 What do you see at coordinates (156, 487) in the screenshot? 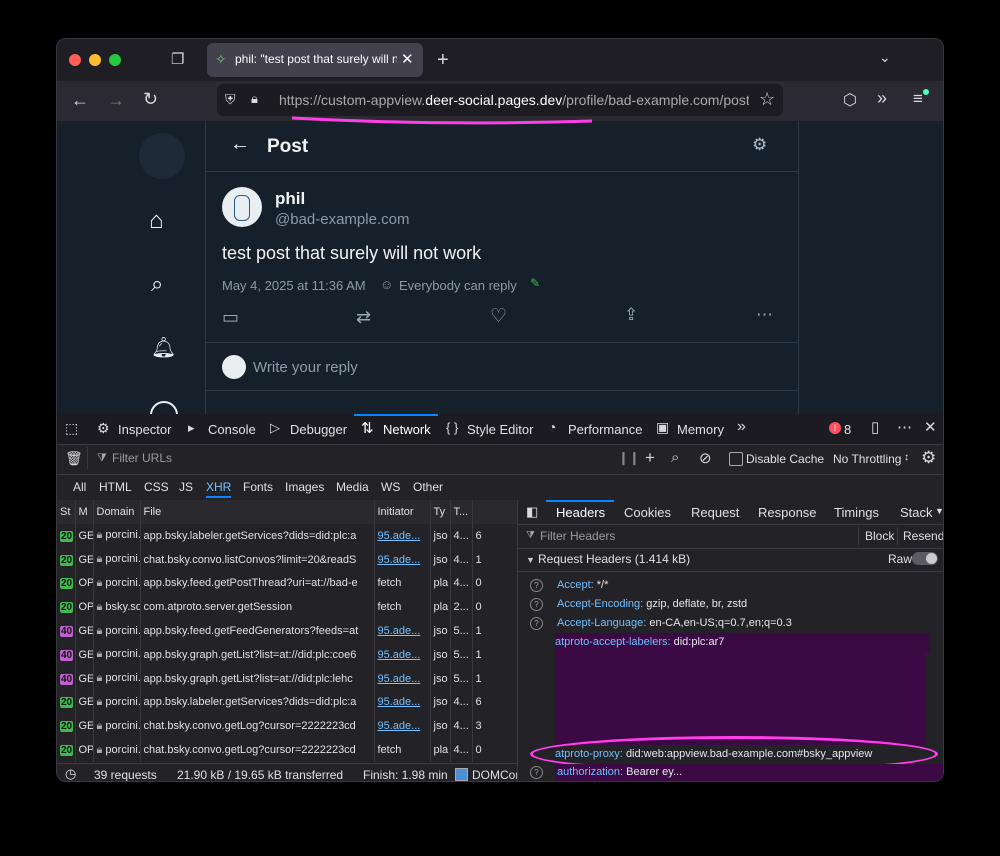
I see `type-css: CSS` at bounding box center [156, 487].